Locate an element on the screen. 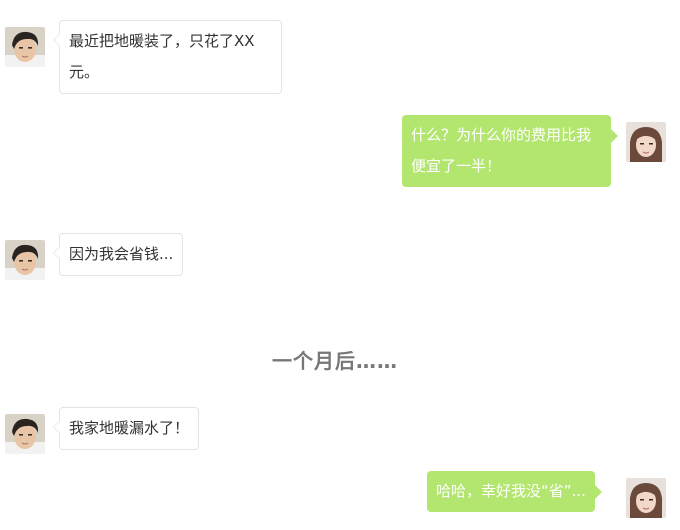 The height and width of the screenshot is (530, 680). message-text-4: 我家地暖漏水了！ is located at coordinates (129, 428).